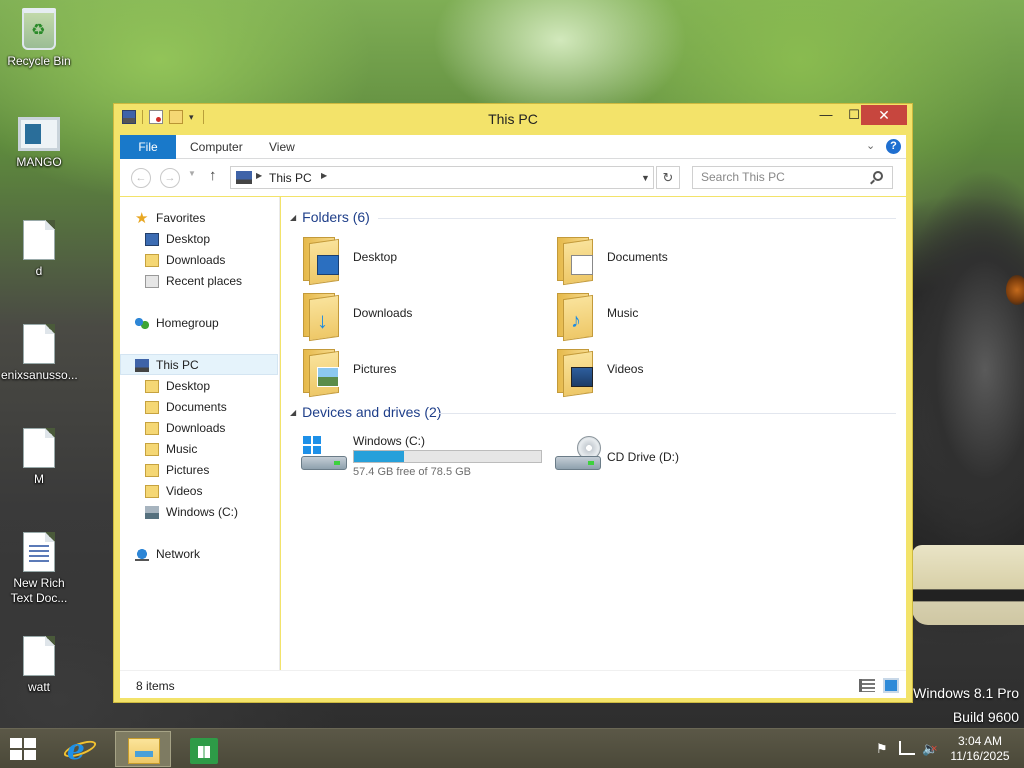 The width and height of the screenshot is (1024, 768). What do you see at coordinates (204, 281) in the screenshot?
I see `nav-item-label: Recent places` at bounding box center [204, 281].